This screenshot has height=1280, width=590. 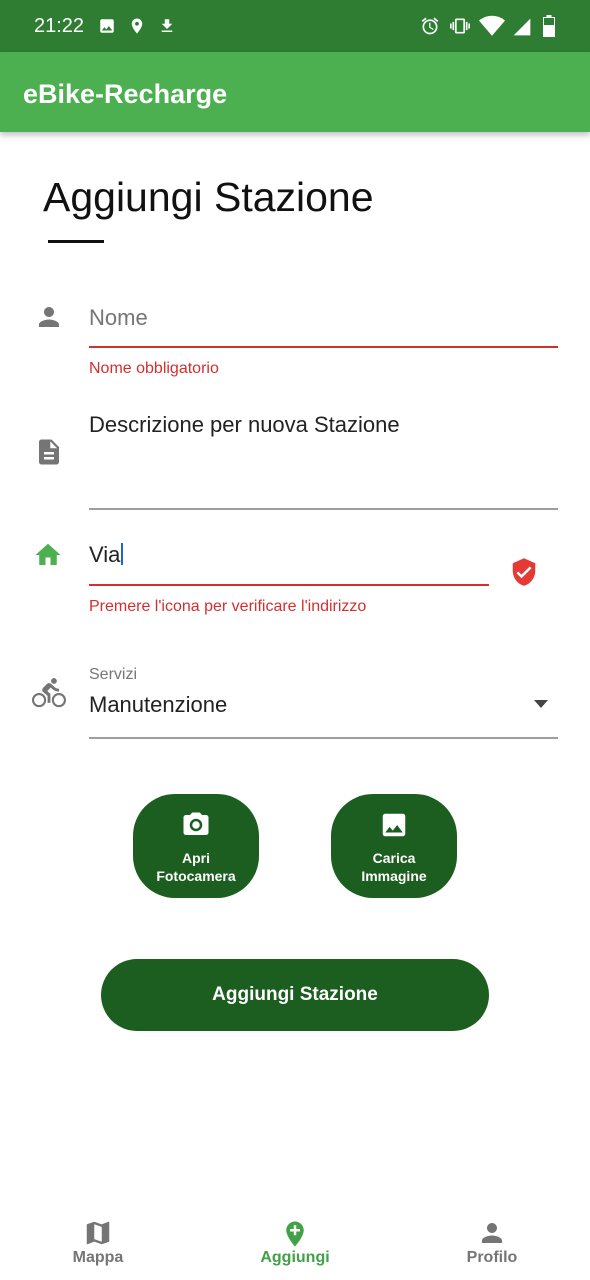 What do you see at coordinates (295, 1234) in the screenshot?
I see `add-location-icon` at bounding box center [295, 1234].